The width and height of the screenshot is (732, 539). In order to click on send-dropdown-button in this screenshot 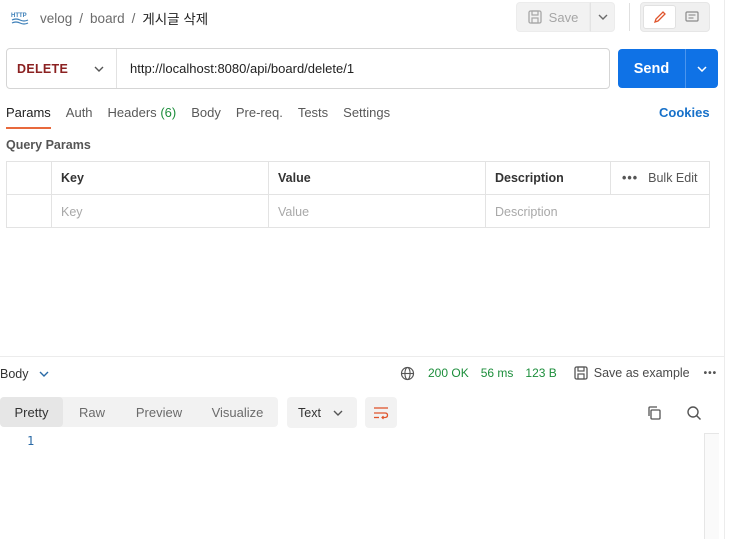, I will do `click(701, 68)`.